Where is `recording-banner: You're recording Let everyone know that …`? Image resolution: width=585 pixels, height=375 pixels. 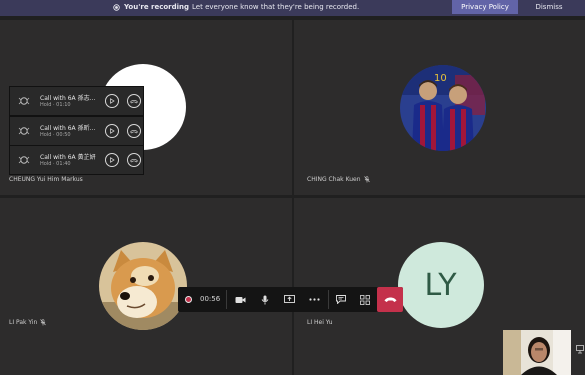 recording-banner: You're recording Let everyone know that … is located at coordinates (292, 8).